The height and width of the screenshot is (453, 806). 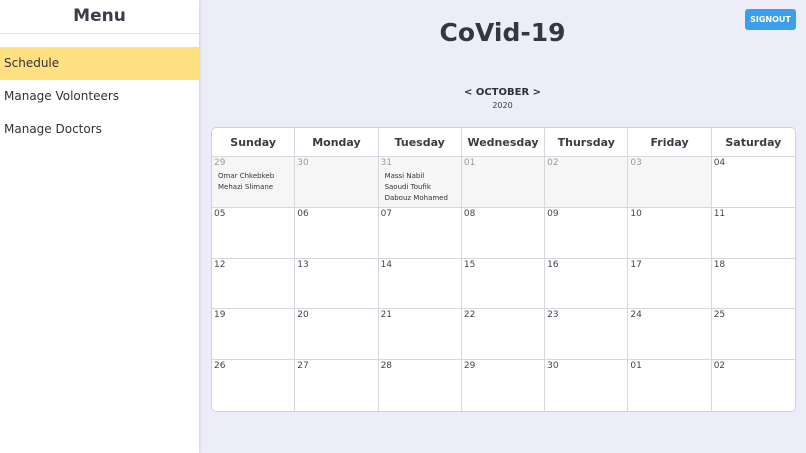 I want to click on day-number: 24, so click(x=636, y=315).